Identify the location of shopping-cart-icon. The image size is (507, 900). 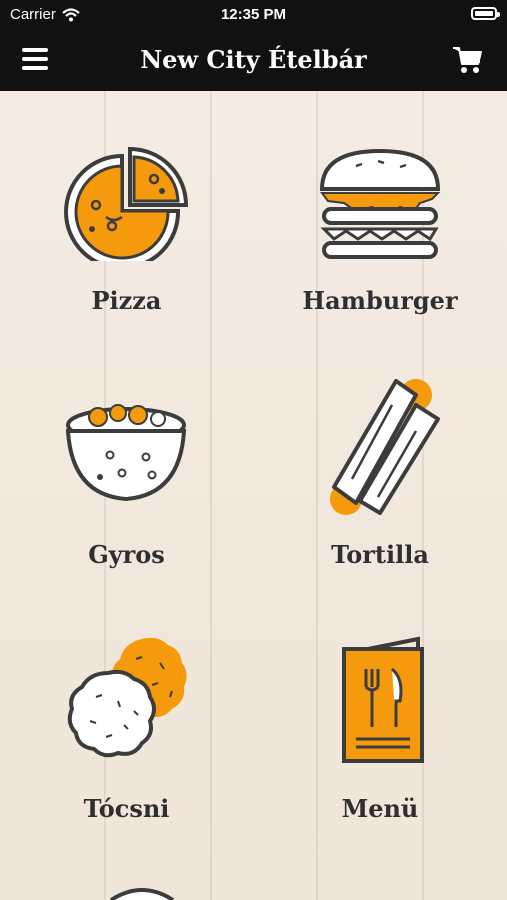
(467, 60).